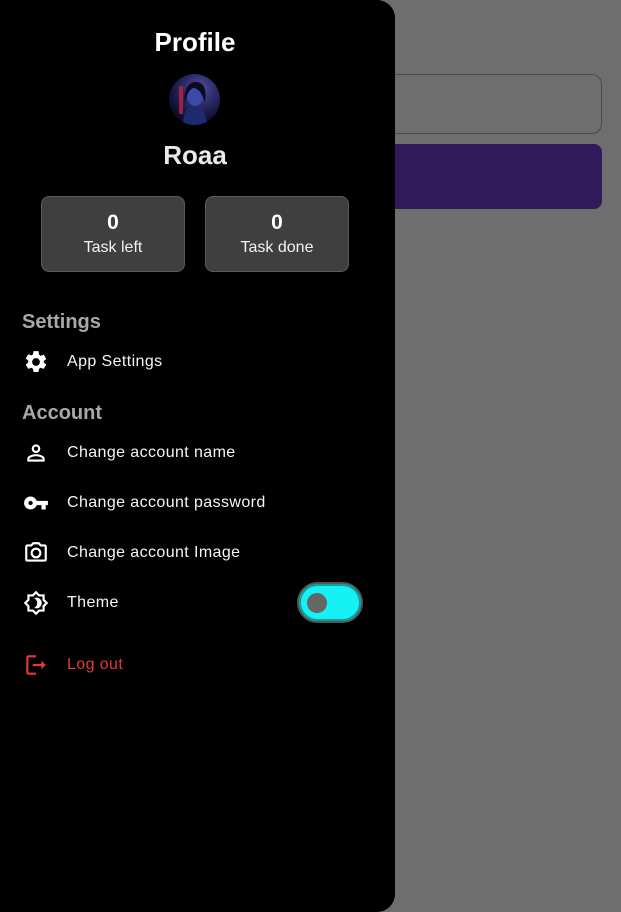  Describe the element at coordinates (195, 42) in the screenshot. I see `drawer-title: Profile` at that location.